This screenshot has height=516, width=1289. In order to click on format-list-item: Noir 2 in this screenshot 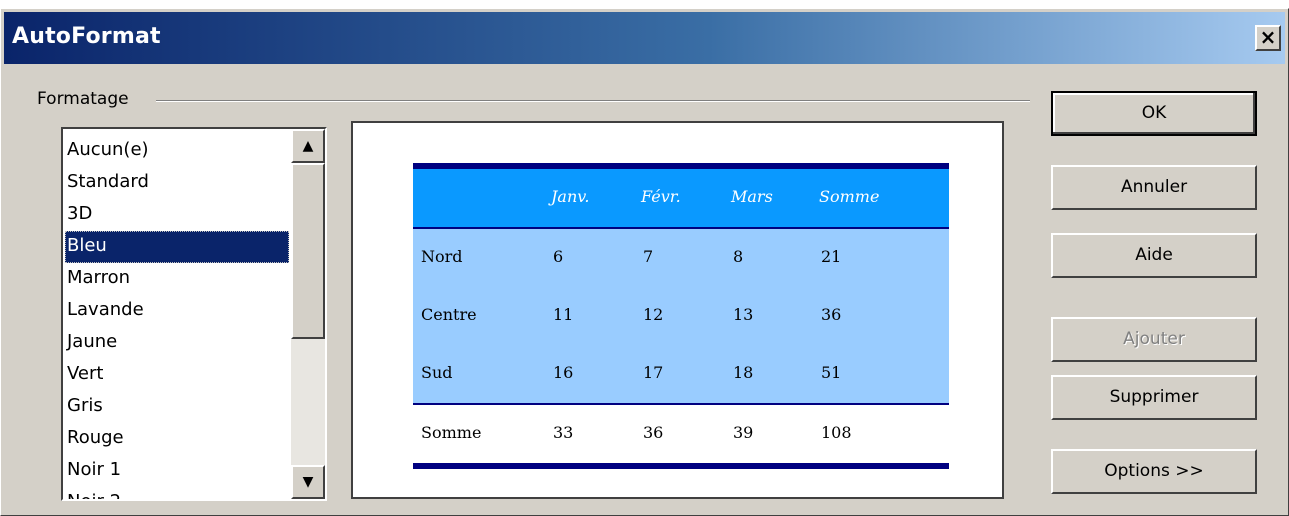, I will do `click(177, 493)`.